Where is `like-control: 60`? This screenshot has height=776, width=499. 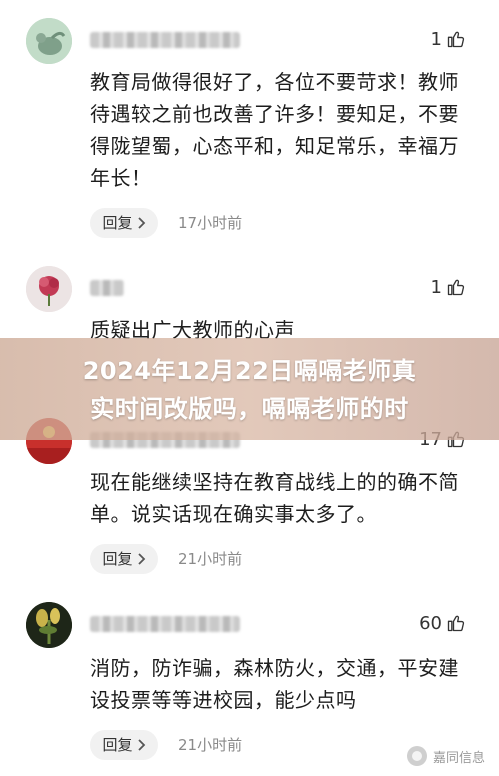 like-control: 60 is located at coordinates (442, 623).